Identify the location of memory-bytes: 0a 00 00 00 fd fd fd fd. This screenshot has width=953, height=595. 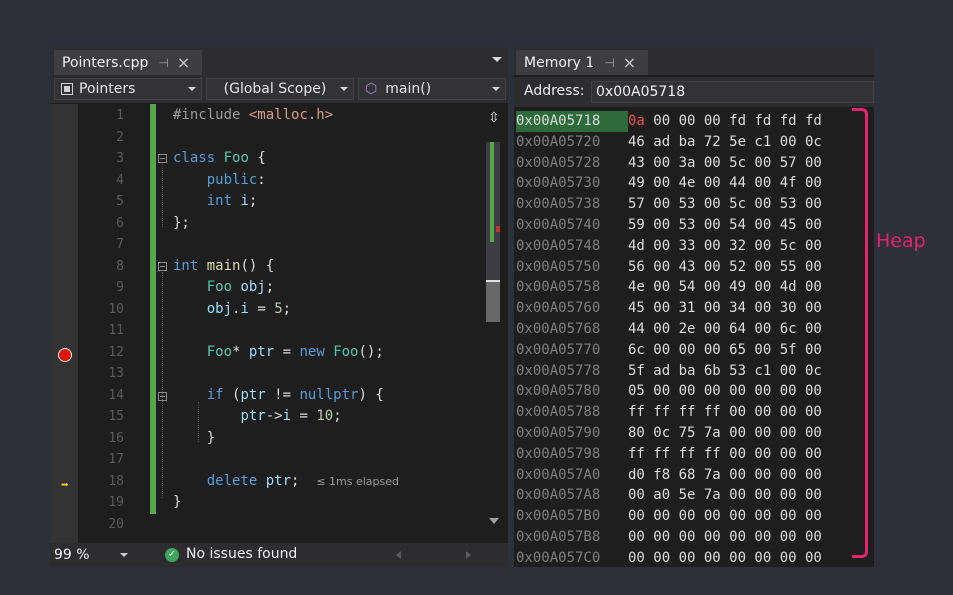
(725, 121).